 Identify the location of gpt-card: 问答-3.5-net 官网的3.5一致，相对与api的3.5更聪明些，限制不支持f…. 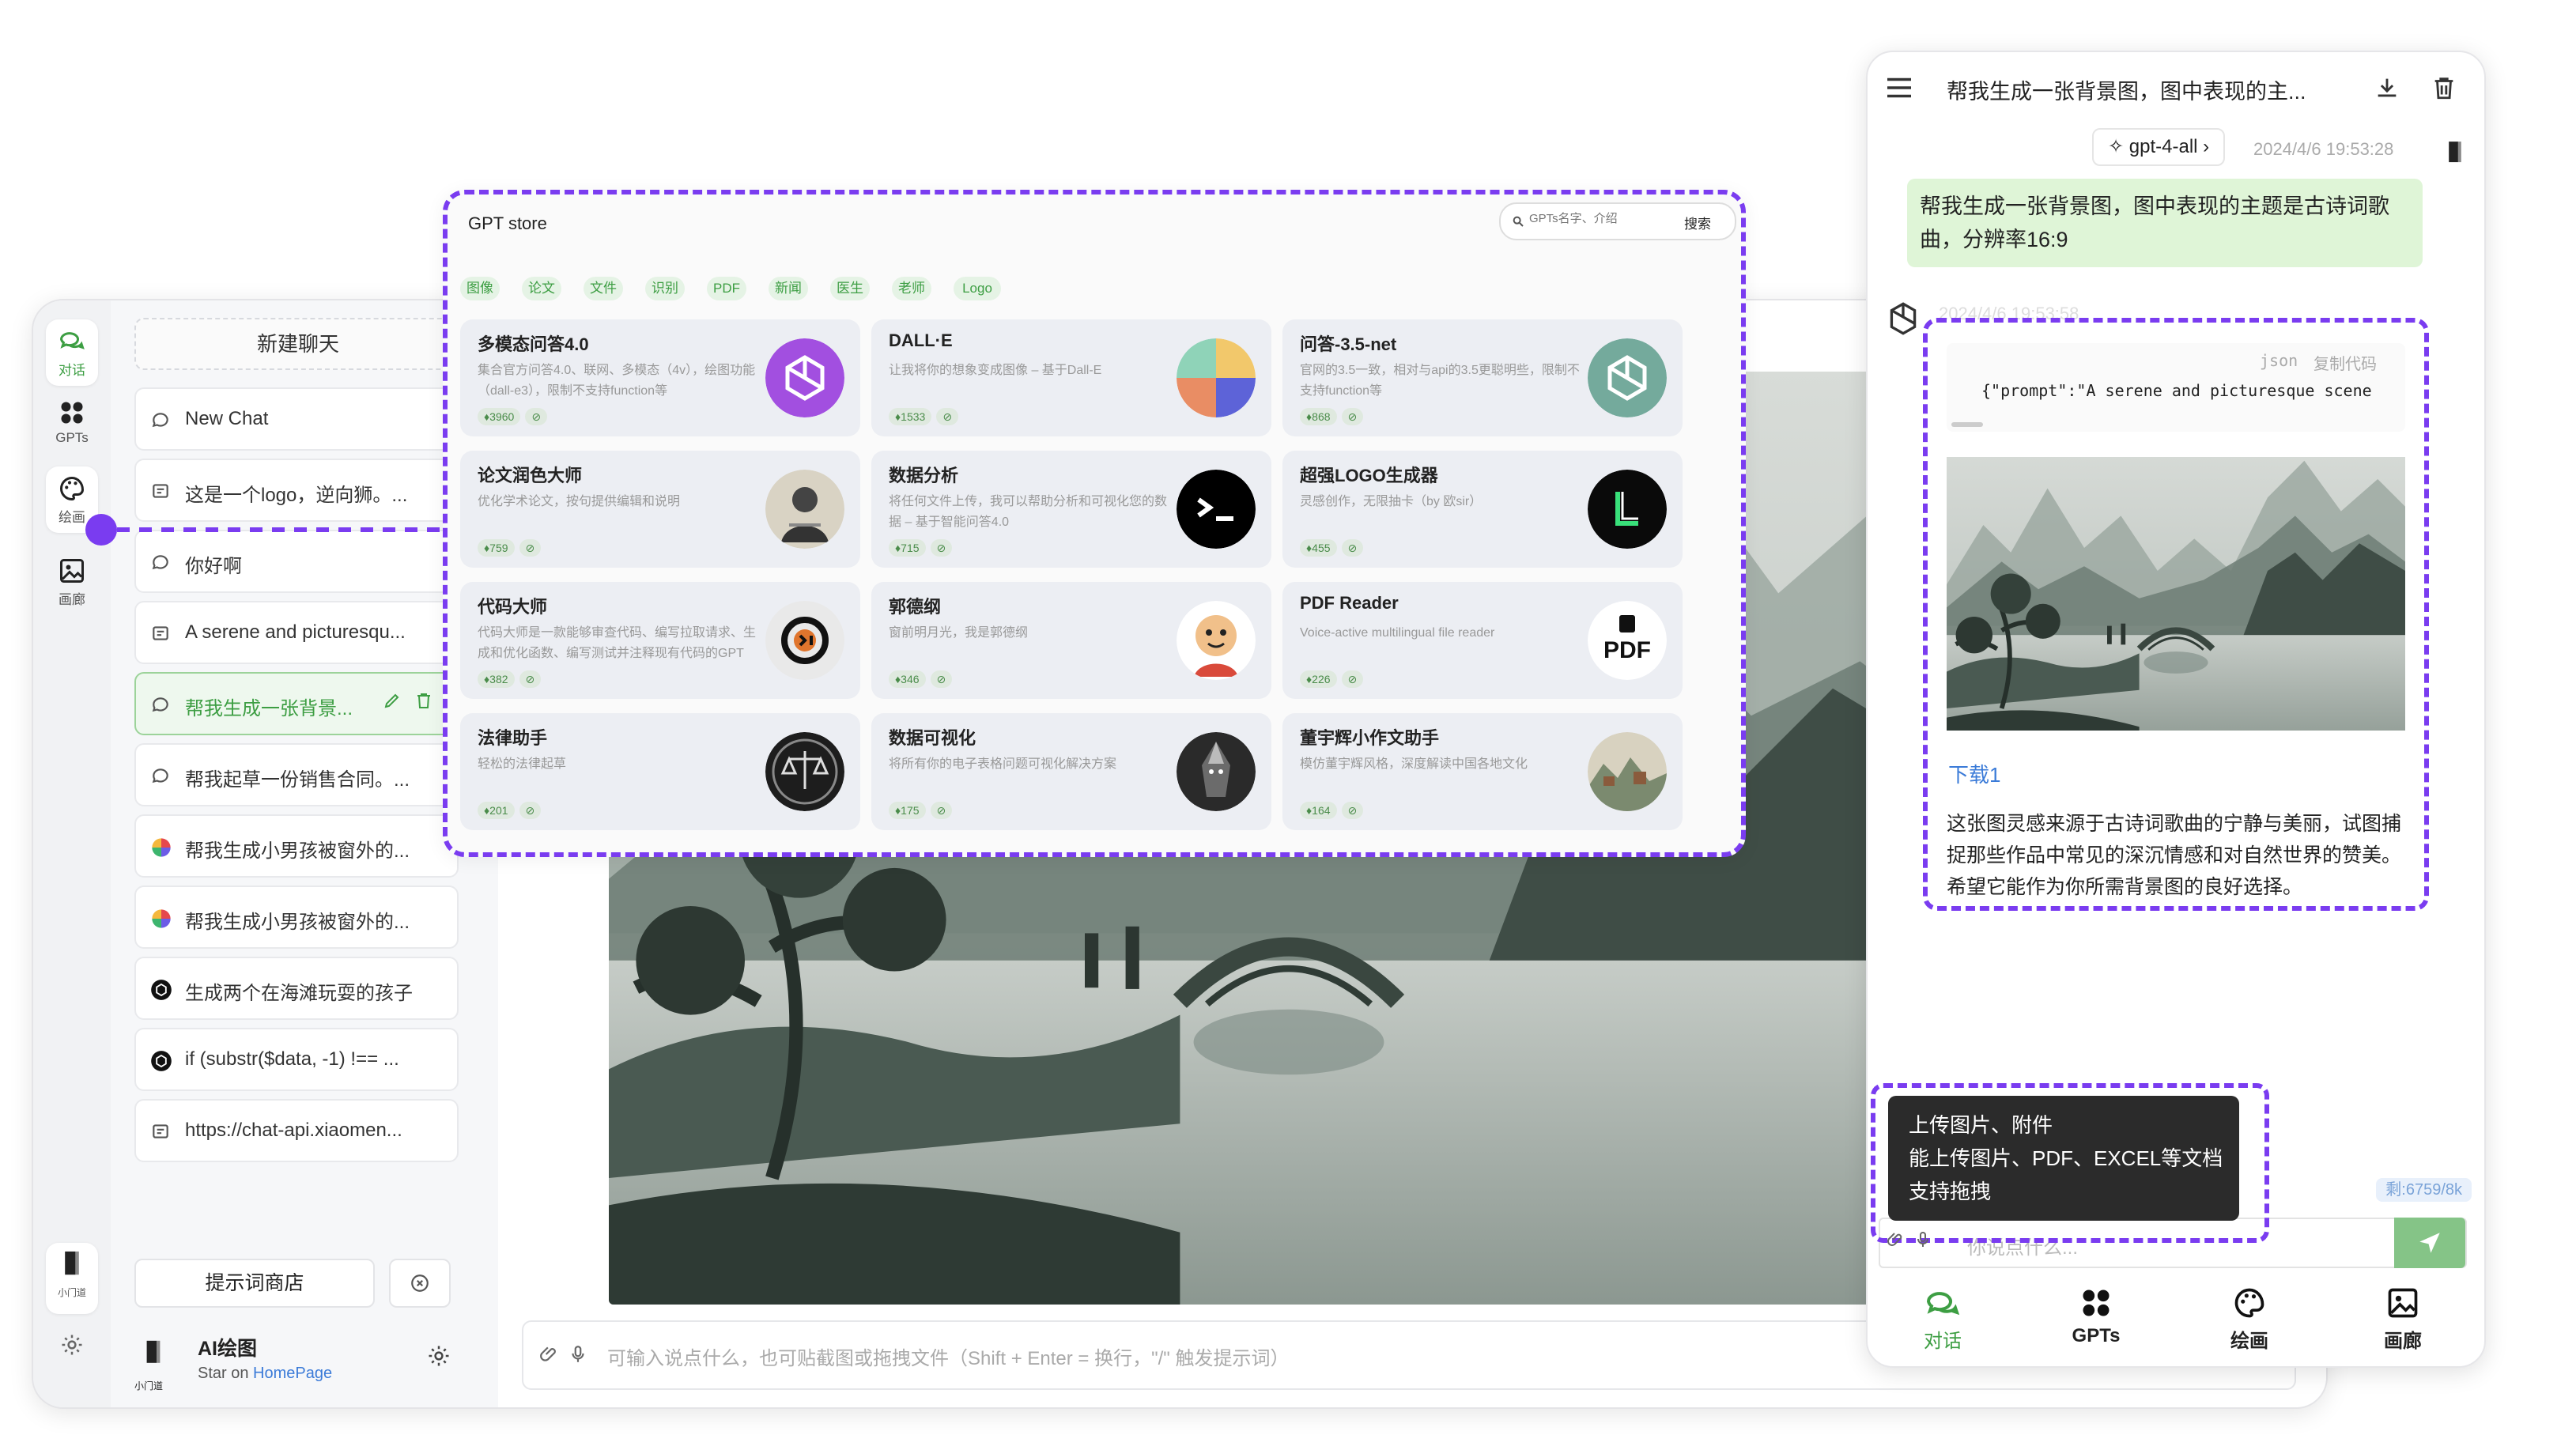
(1482, 377).